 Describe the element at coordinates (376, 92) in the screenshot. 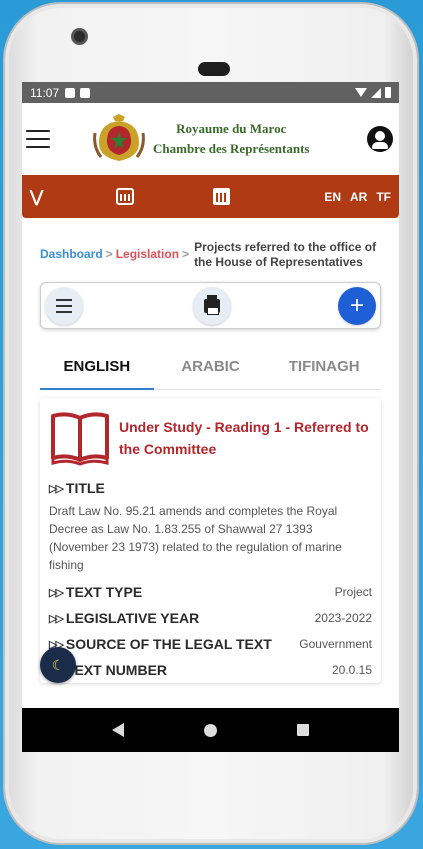

I see `signal-icon` at that location.